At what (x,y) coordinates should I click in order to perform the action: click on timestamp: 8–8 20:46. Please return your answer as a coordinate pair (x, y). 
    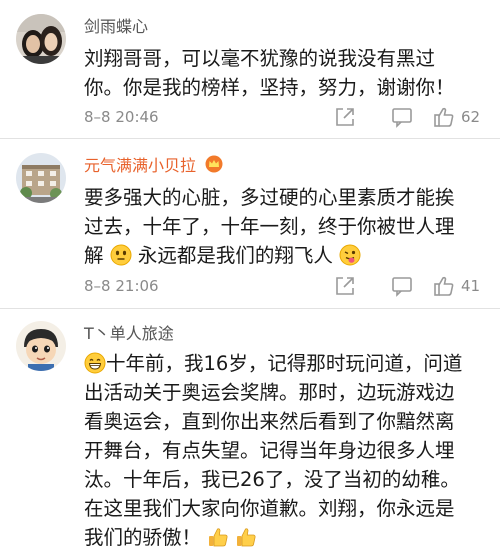
    Looking at the image, I should click on (121, 117).